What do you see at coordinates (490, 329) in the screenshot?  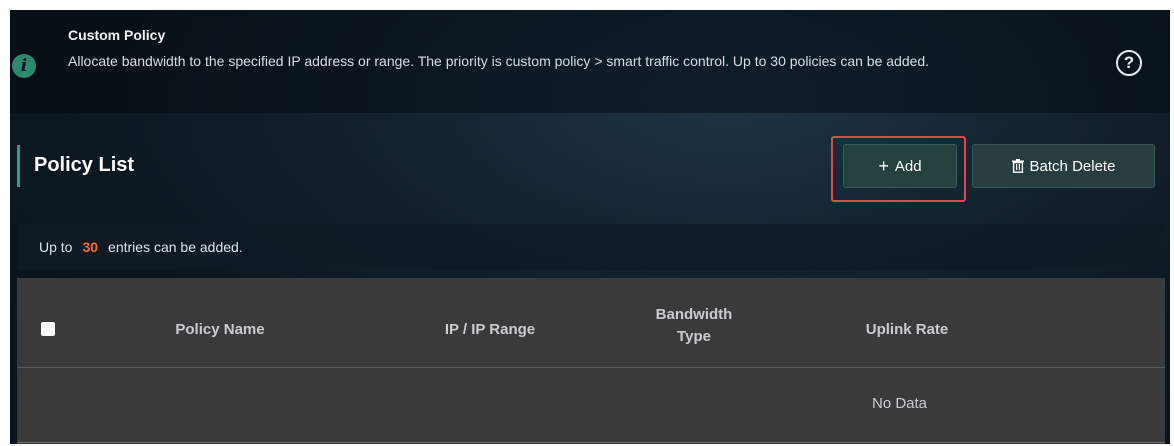 I see `column-header-ip-range: IP / IP Range` at bounding box center [490, 329].